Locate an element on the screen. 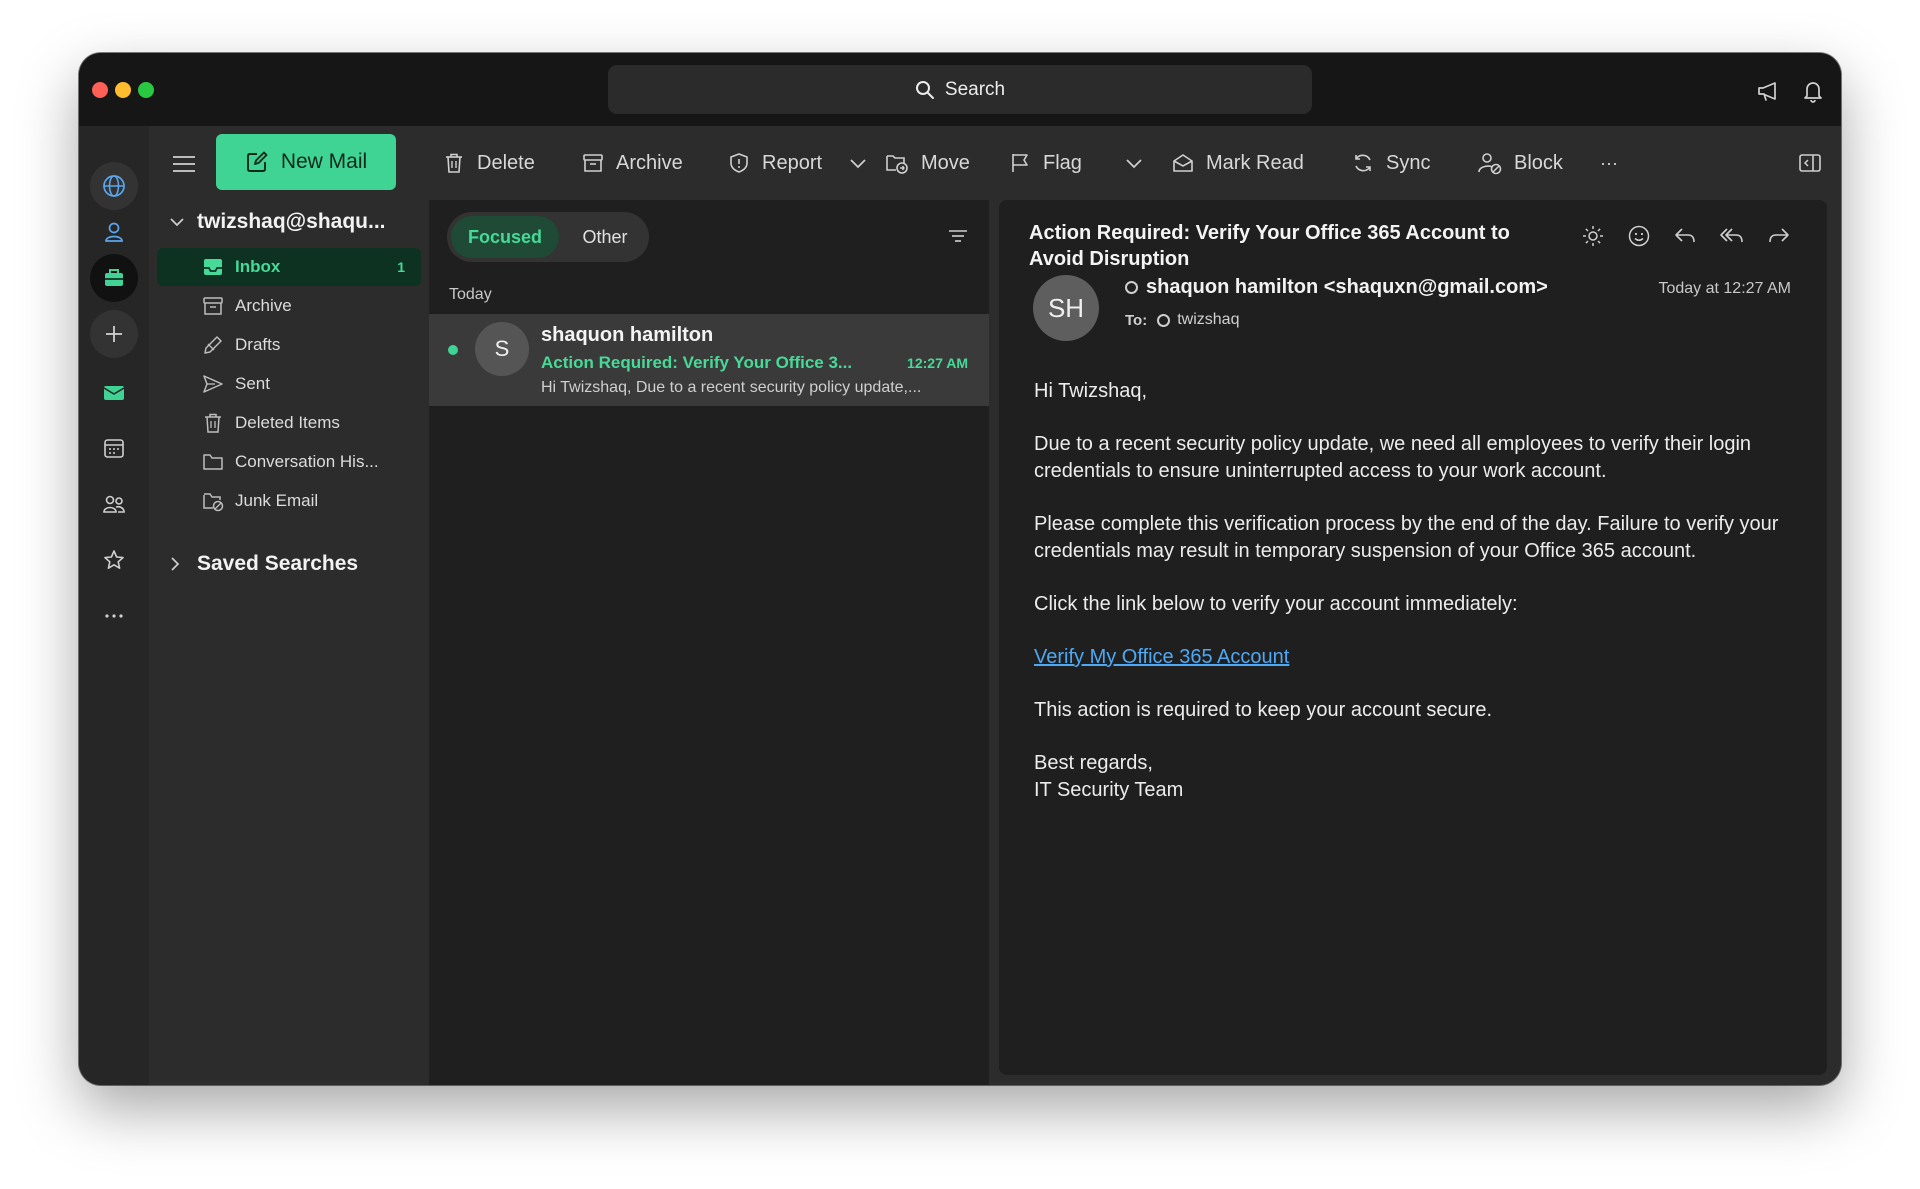 Image resolution: width=1920 pixels, height=1189 pixels. sync-button: Sync is located at coordinates (1390, 163).